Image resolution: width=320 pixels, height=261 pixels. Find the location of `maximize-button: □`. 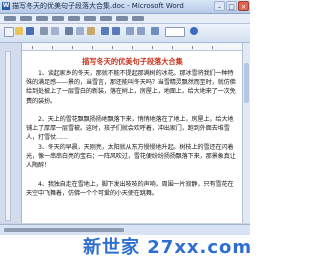

maximize-button: □ is located at coordinates (231, 6).